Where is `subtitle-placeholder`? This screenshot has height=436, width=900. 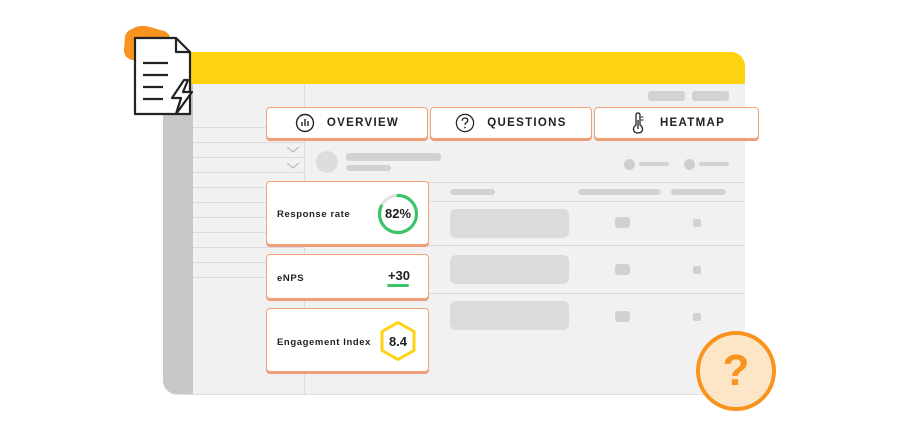
subtitle-placeholder is located at coordinates (368, 168).